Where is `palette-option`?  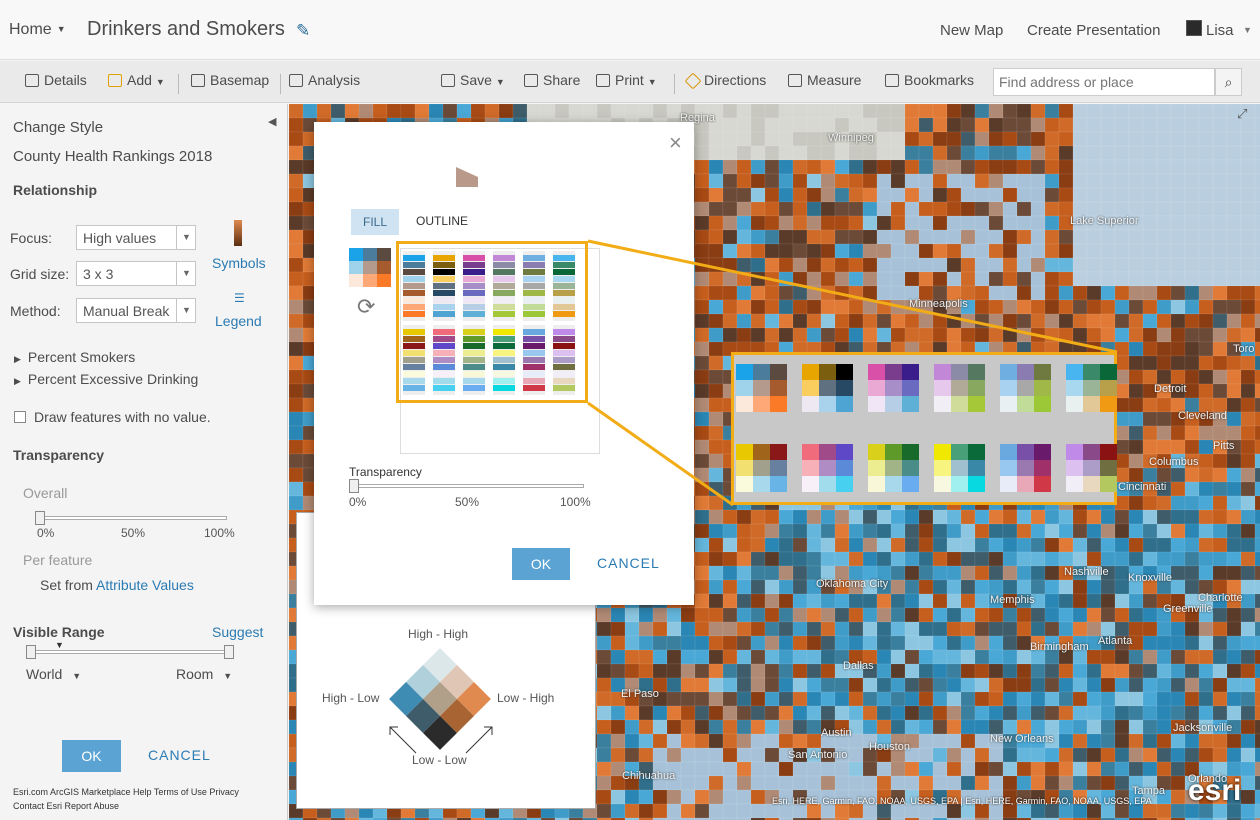 palette-option is located at coordinates (893, 468).